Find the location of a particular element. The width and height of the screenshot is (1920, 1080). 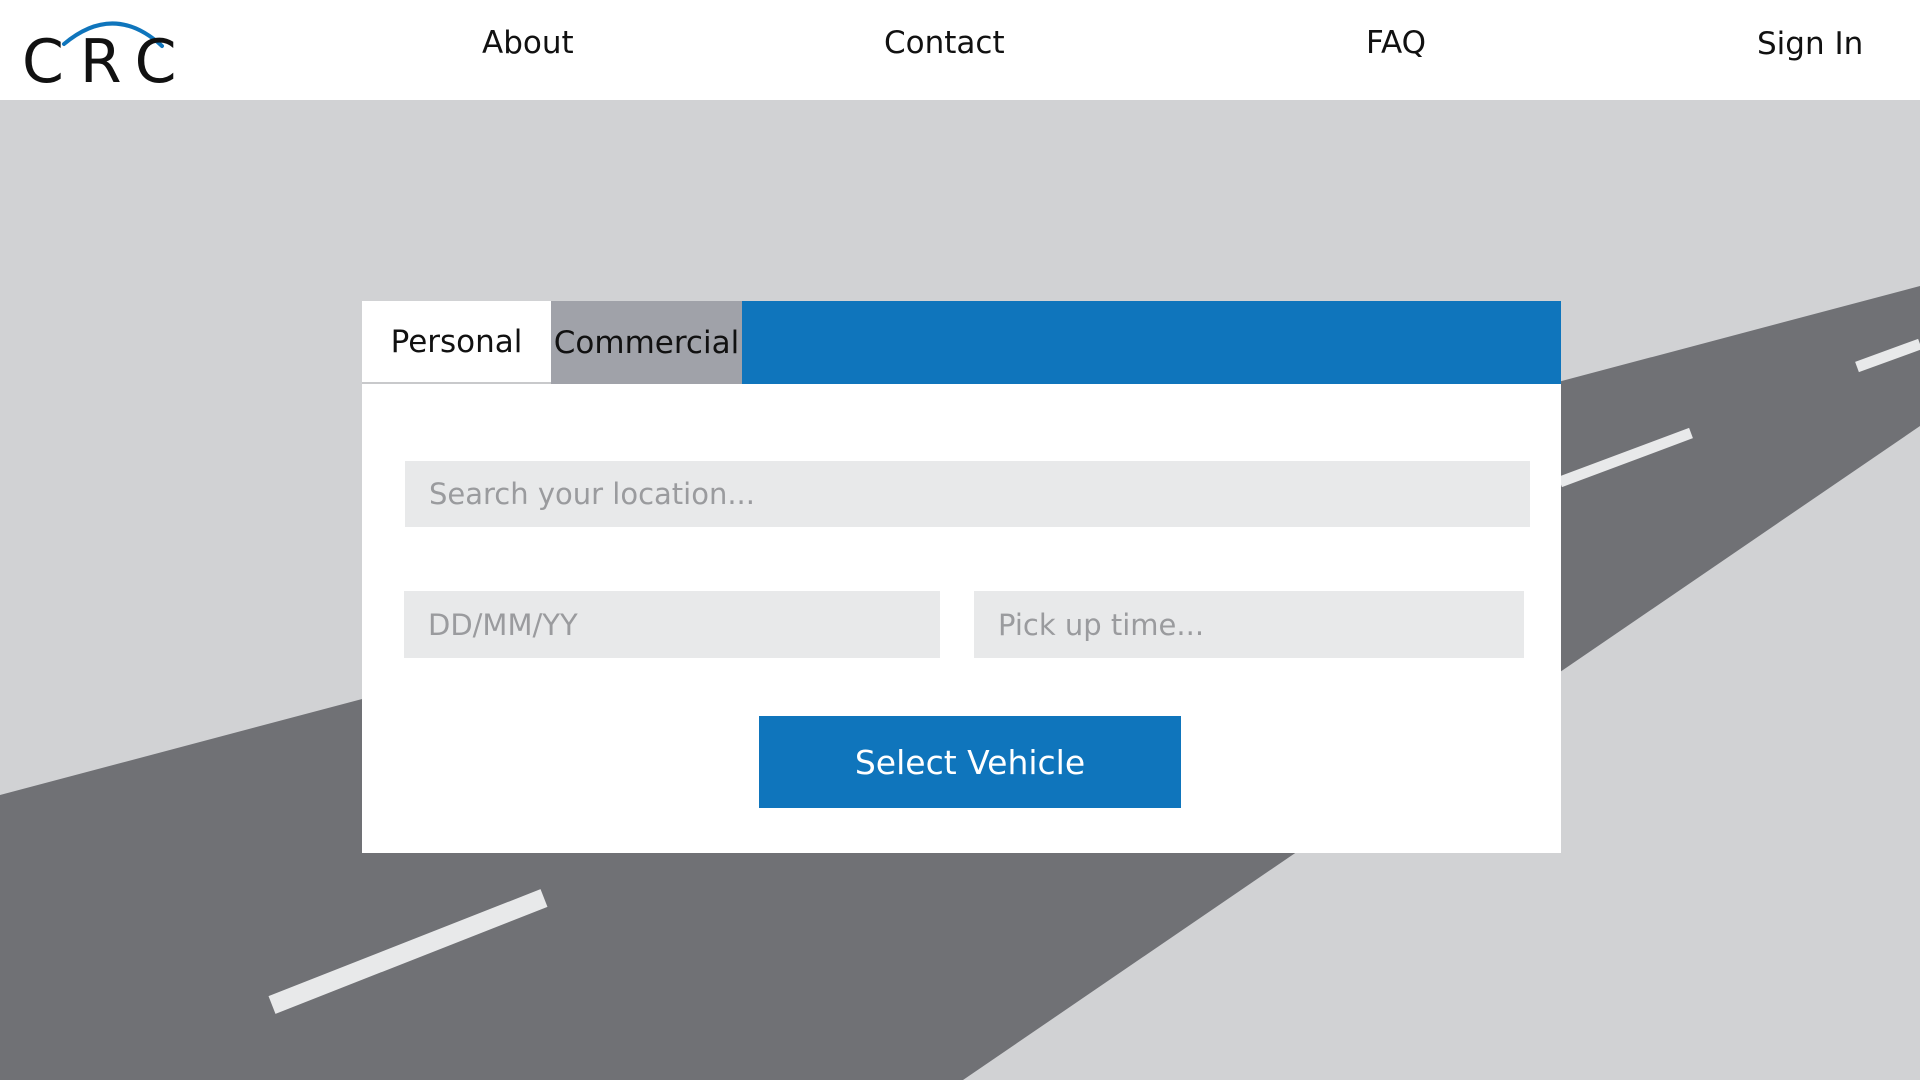

nav-link-contact: Contact is located at coordinates (944, 43).